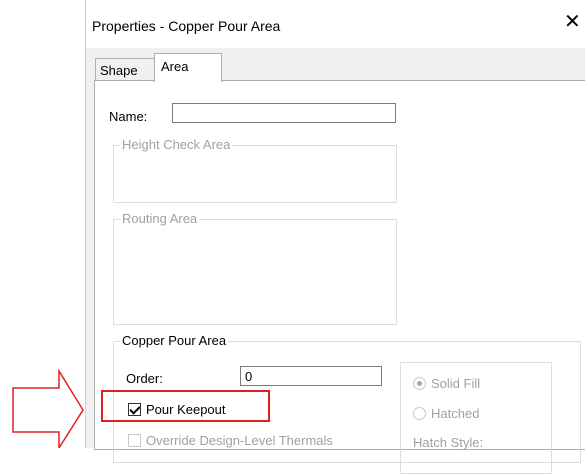 The height and width of the screenshot is (474, 585). Describe the element at coordinates (255, 170) in the screenshot. I see `height-check-area-group: Height Check Area` at that location.